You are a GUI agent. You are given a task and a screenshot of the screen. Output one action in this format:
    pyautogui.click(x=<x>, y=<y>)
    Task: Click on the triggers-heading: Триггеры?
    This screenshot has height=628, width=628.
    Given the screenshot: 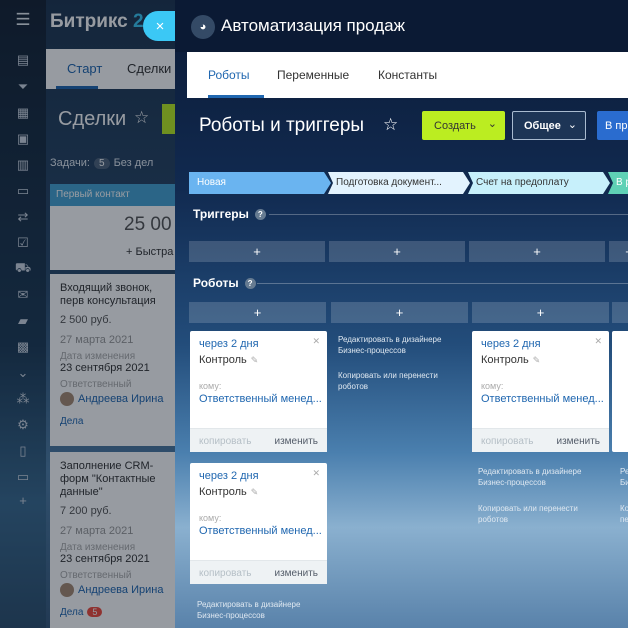 What is the action you would take?
    pyautogui.click(x=229, y=214)
    